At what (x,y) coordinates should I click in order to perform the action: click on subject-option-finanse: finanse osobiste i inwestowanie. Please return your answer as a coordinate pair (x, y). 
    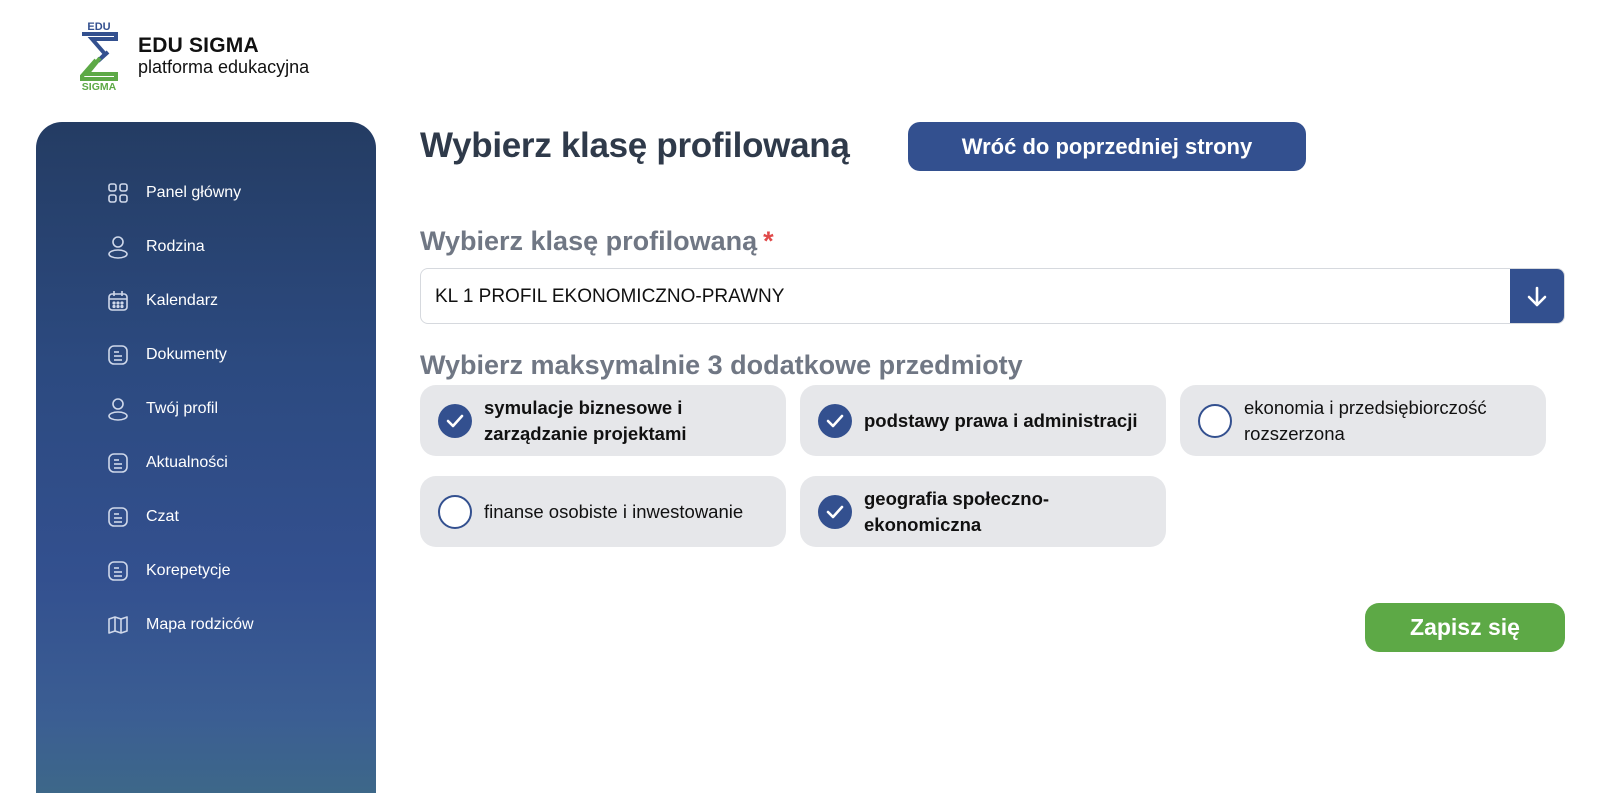
    Looking at the image, I should click on (603, 511).